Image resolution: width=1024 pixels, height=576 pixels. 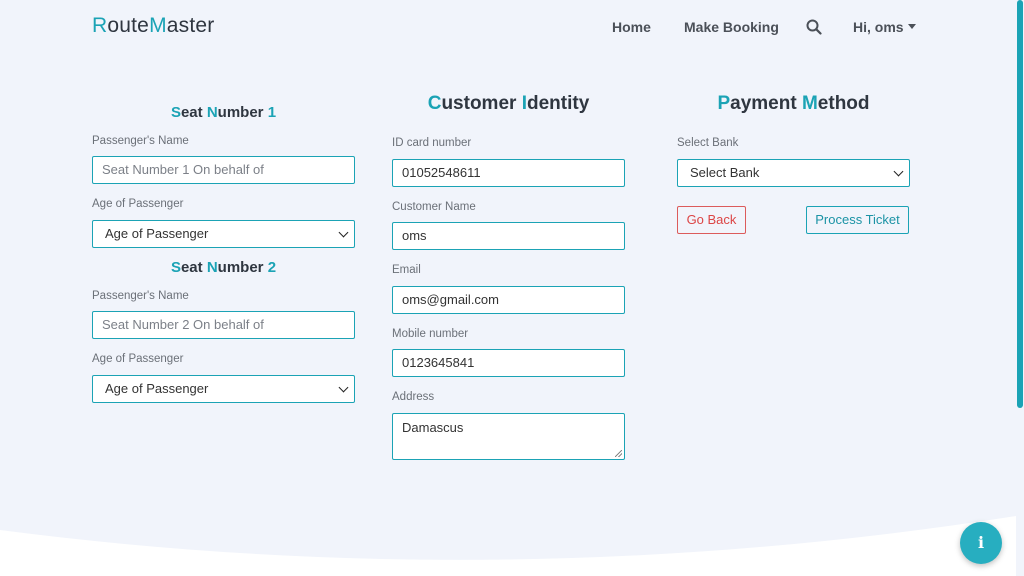 What do you see at coordinates (157, 388) in the screenshot?
I see `seat-2-age-value: Age of Passenger` at bounding box center [157, 388].